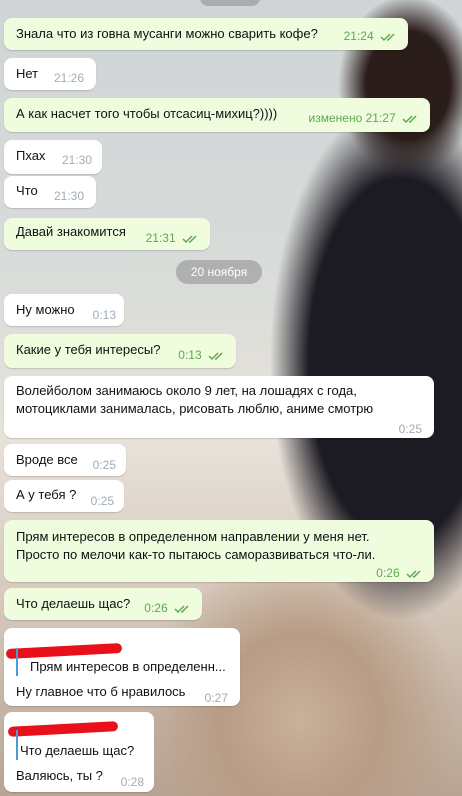 The height and width of the screenshot is (796, 462). I want to click on message-bubble: Вроде все 0:25, so click(65, 460).